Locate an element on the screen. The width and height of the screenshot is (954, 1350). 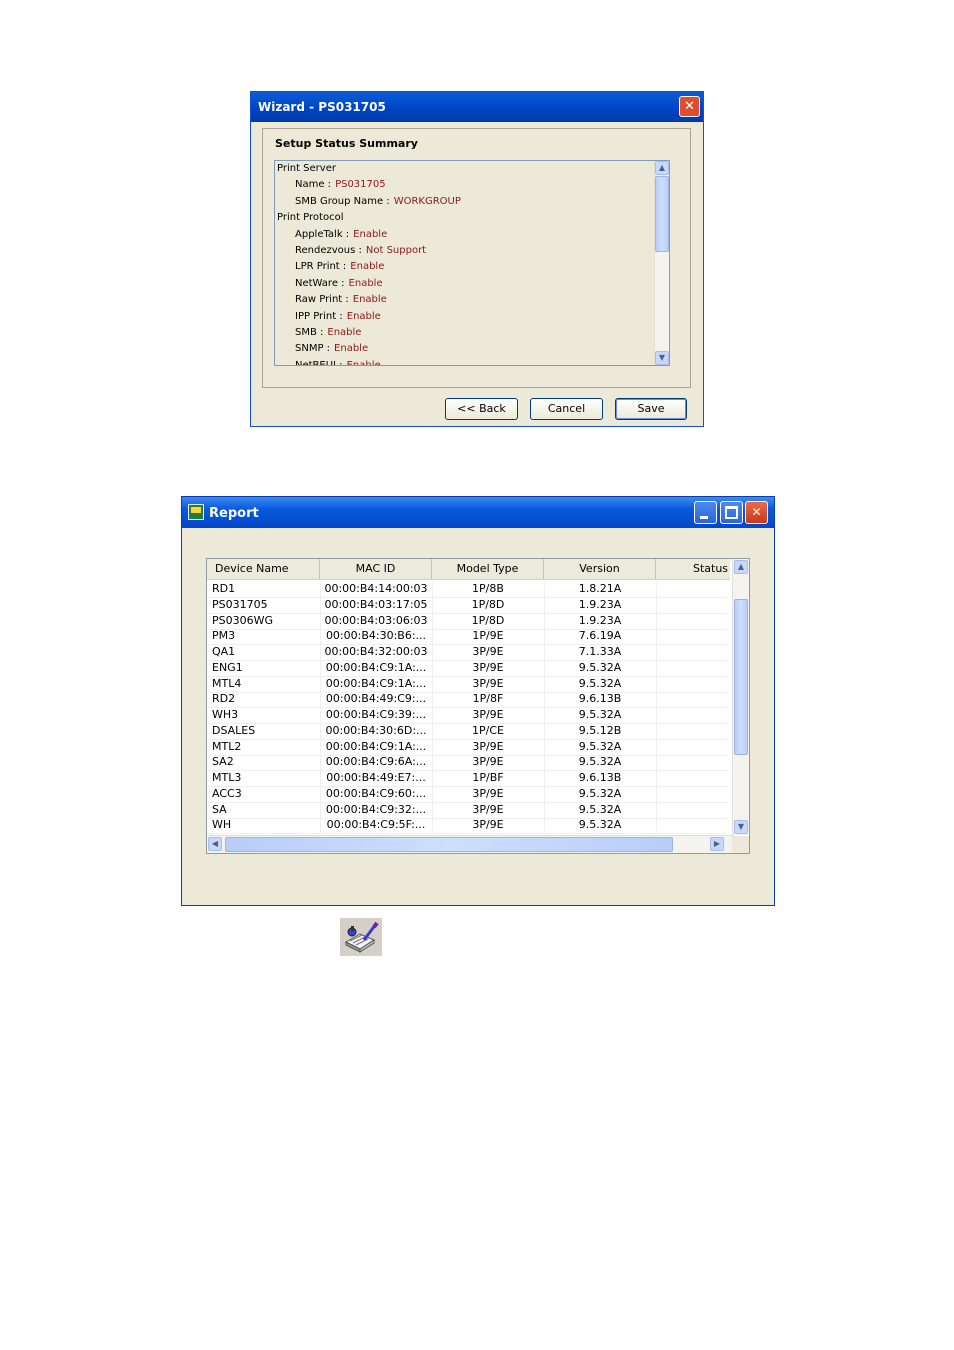
table-scroll-thumb is located at coordinates (741, 677).